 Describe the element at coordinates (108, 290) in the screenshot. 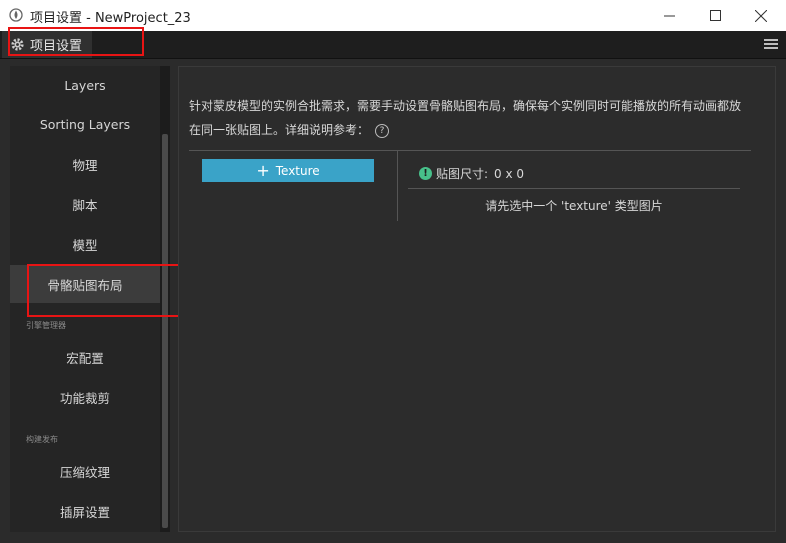

I see `item-highlight-box` at that location.